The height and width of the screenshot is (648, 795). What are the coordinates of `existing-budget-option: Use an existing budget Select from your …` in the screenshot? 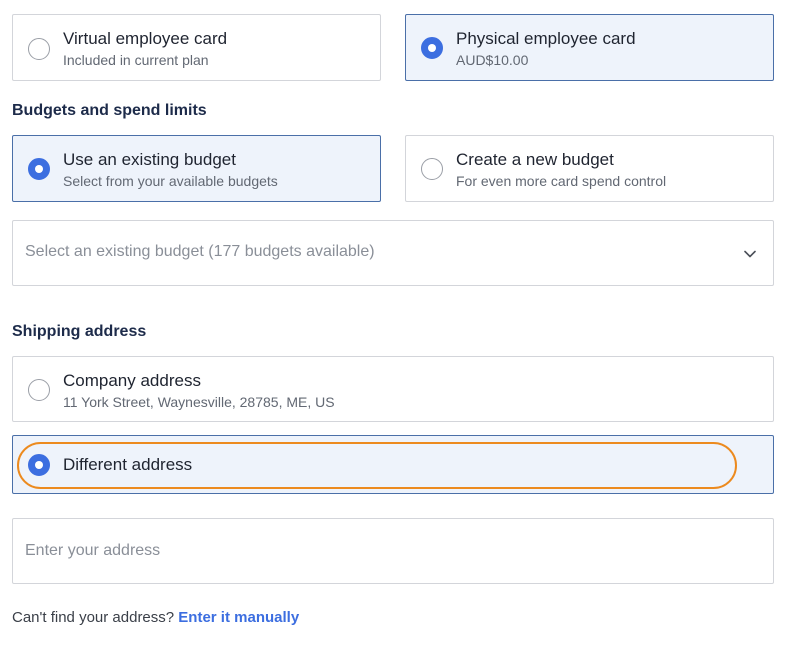 It's located at (196, 168).